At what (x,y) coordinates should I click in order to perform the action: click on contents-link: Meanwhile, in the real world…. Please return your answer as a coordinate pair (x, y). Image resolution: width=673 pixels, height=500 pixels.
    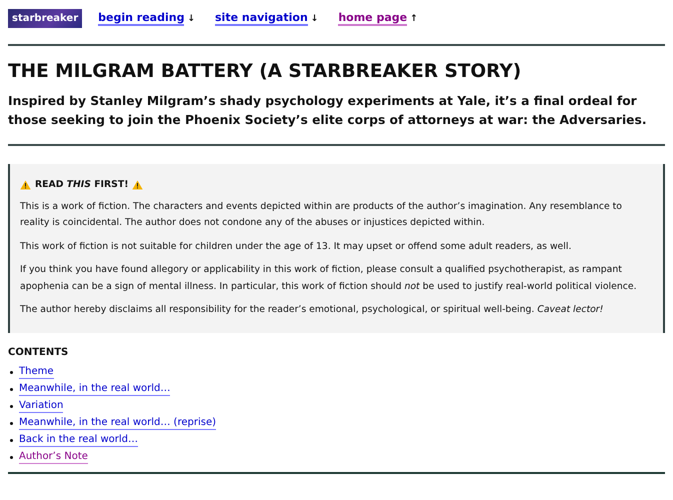
    Looking at the image, I should click on (94, 389).